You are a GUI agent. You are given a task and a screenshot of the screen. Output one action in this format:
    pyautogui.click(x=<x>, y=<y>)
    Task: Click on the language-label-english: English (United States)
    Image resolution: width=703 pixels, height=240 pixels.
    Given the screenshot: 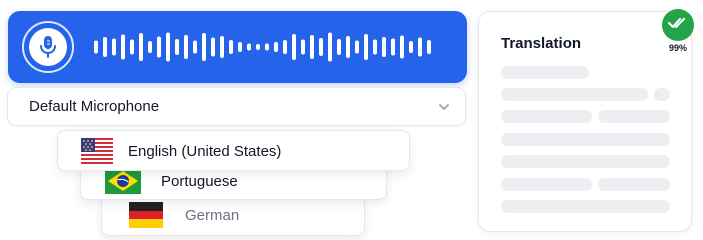 What is the action you would take?
    pyautogui.click(x=205, y=151)
    